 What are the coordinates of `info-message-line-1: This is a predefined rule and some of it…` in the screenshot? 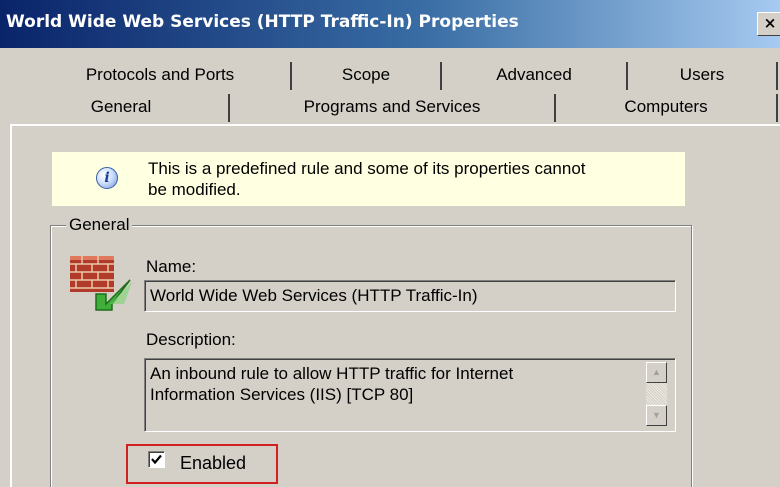 It's located at (367, 168).